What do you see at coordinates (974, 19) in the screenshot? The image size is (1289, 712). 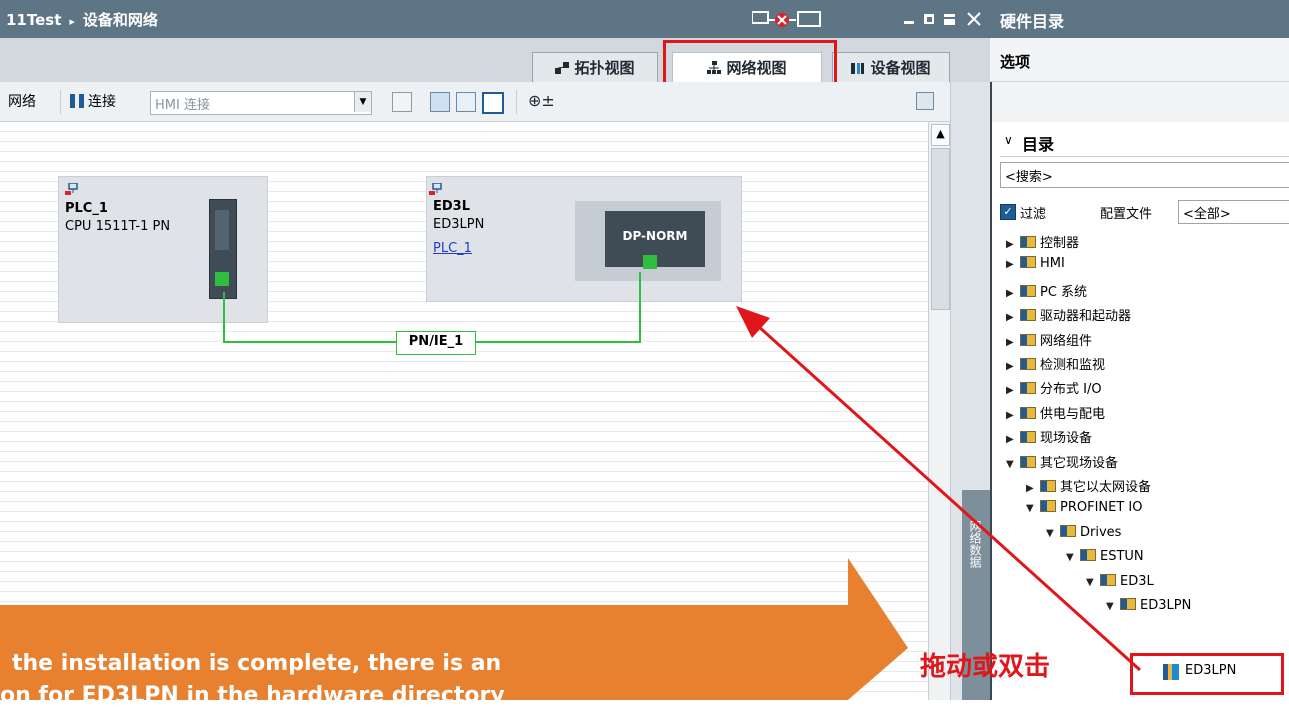 I see `close-icon` at bounding box center [974, 19].